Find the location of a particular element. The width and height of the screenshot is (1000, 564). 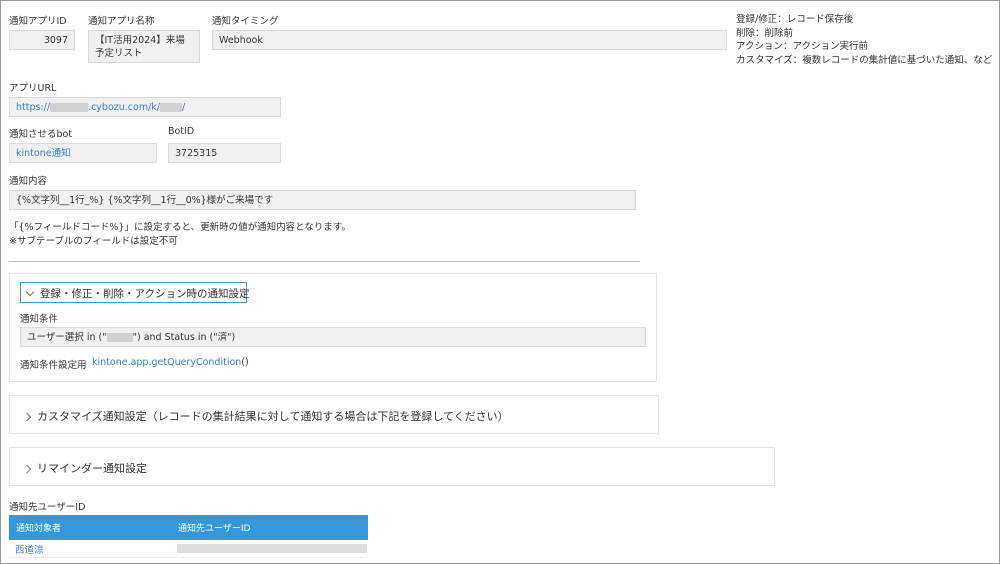

condition-suffix: ") and Status in ("済") is located at coordinates (184, 337).